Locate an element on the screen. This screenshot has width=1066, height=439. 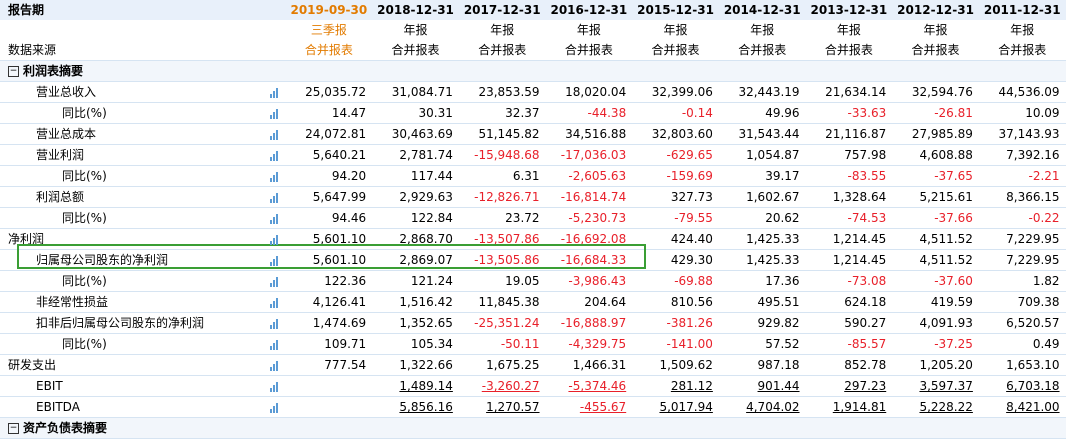
value-cell: -15,948.68 is located at coordinates (502, 155).